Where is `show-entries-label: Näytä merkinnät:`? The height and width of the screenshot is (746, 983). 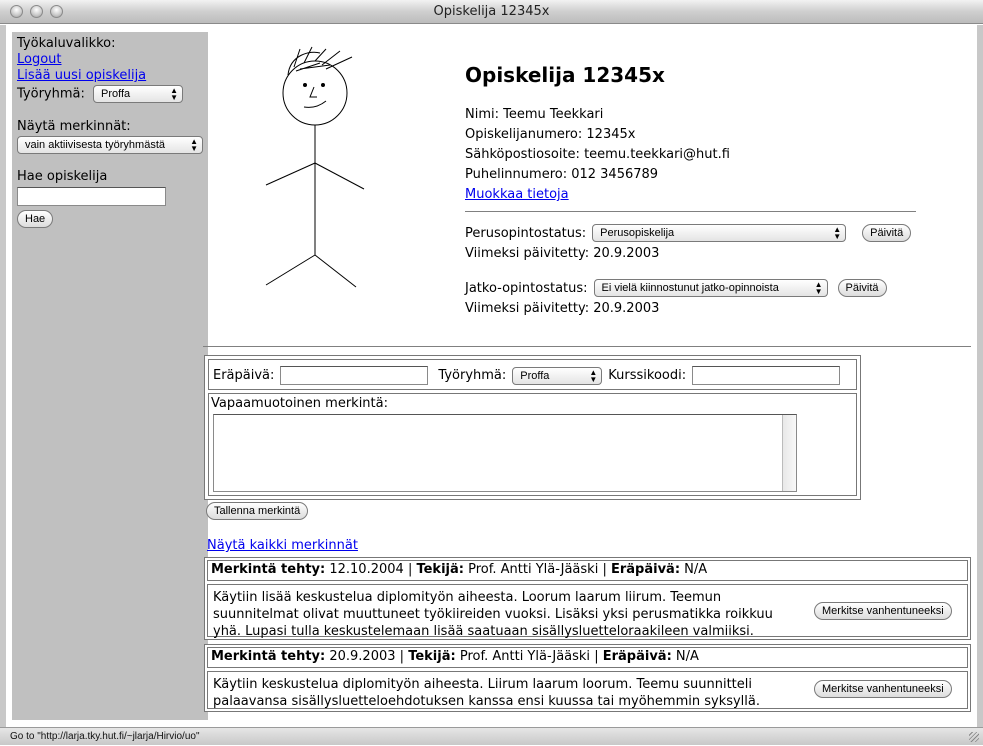
show-entries-label: Näytä merkinnät: is located at coordinates (74, 126).